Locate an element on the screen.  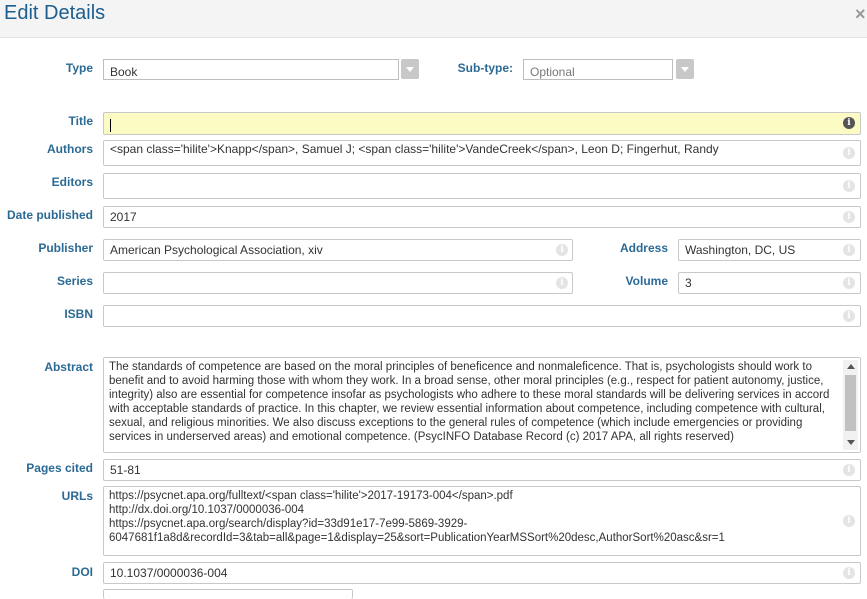
volume-field: 3 is located at coordinates (769, 283).